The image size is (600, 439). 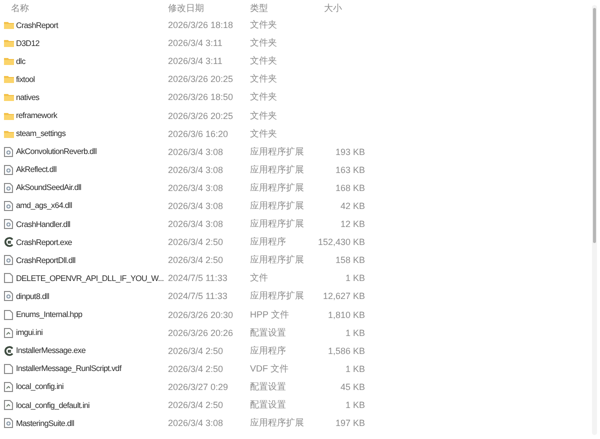 I want to click on file-name: MasteringSuite.dll, so click(x=91, y=423).